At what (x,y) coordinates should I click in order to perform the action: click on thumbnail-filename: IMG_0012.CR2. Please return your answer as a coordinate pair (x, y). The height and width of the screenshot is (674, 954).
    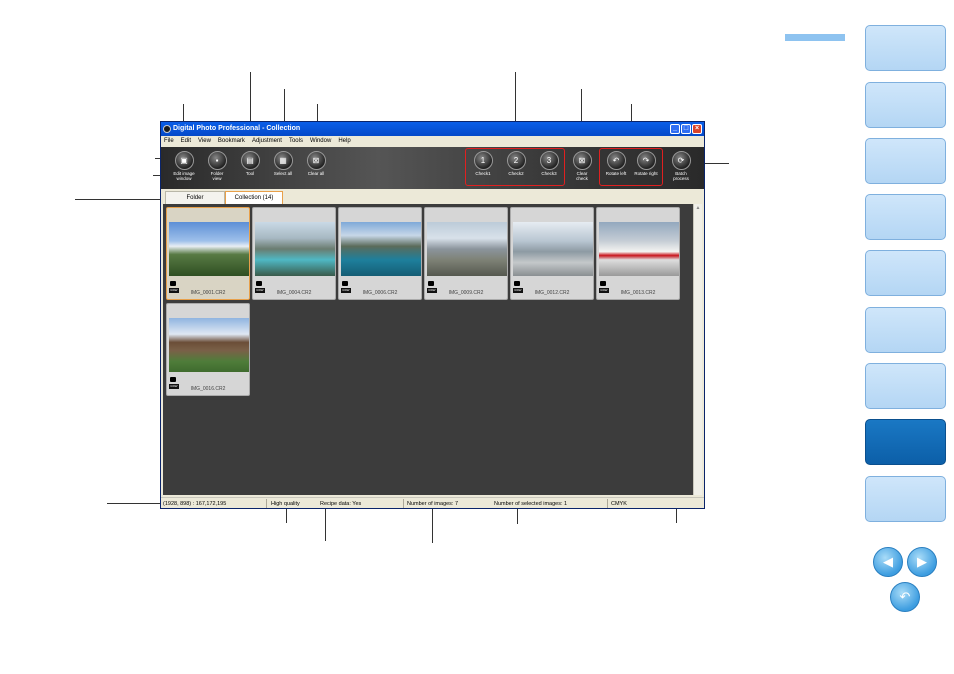
    Looking at the image, I should click on (552, 293).